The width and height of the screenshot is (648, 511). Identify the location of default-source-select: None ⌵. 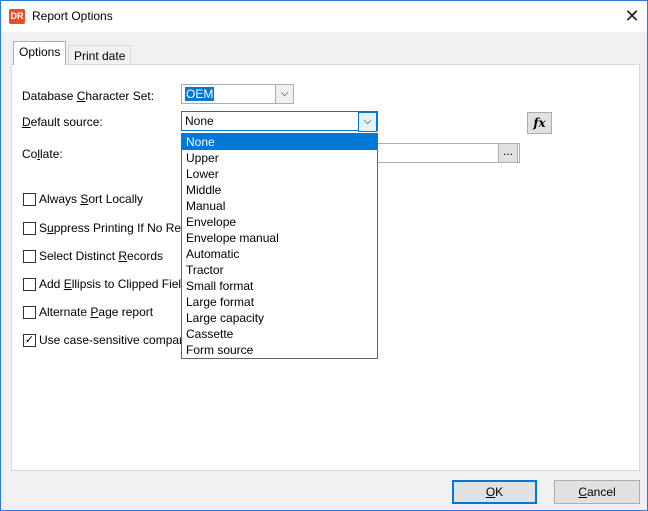
(279, 121).